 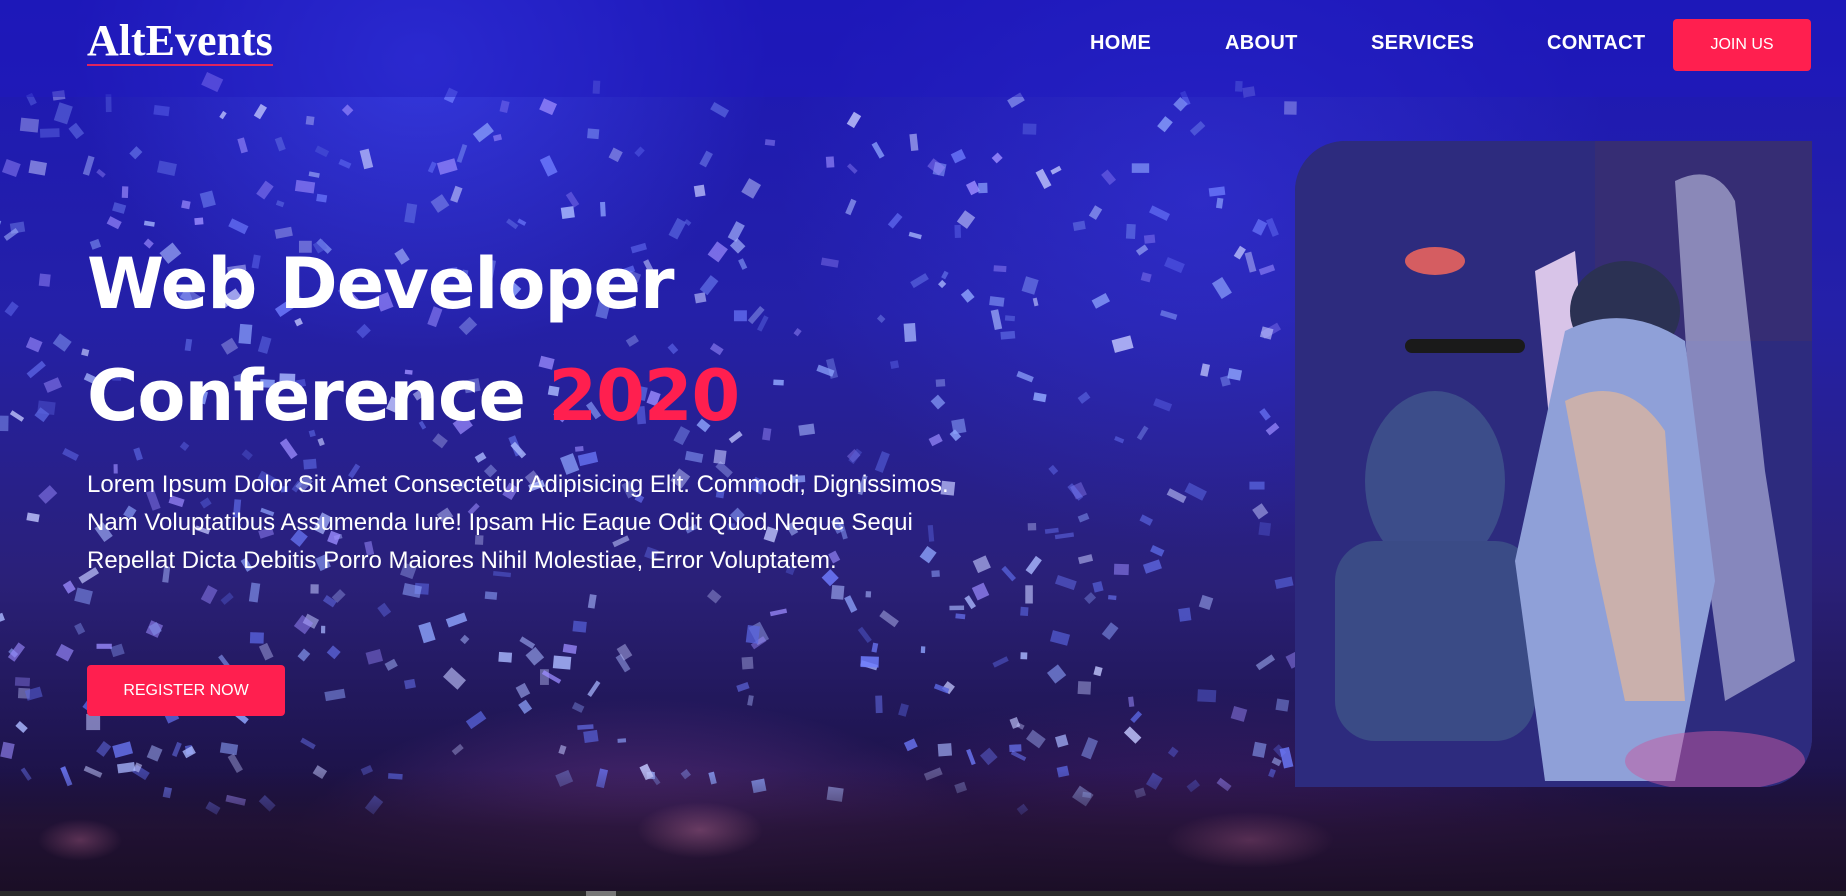 I want to click on scrollbar-thumb, so click(x=601, y=893).